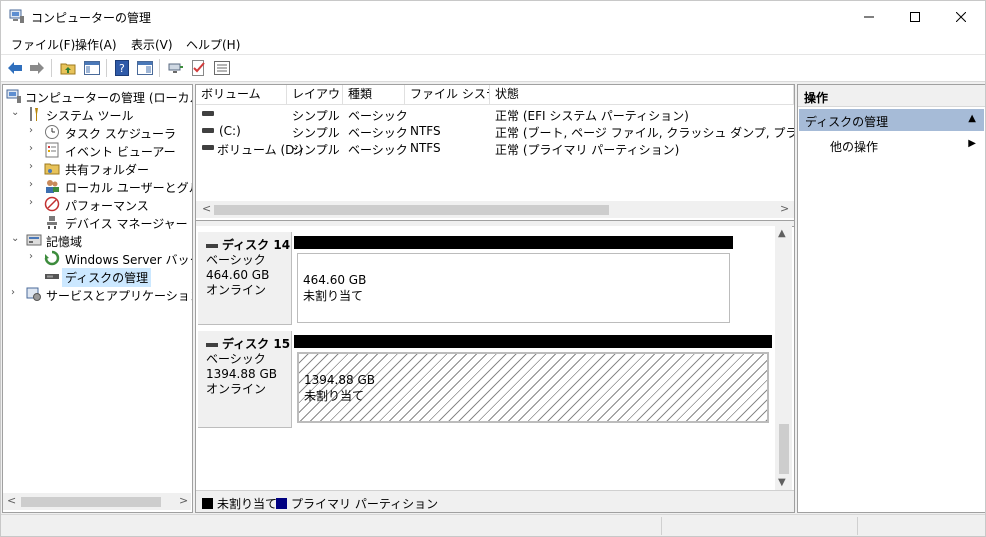 This screenshot has width=986, height=537. Describe the element at coordinates (493, 68) in the screenshot. I see `toolbar: ?` at that location.